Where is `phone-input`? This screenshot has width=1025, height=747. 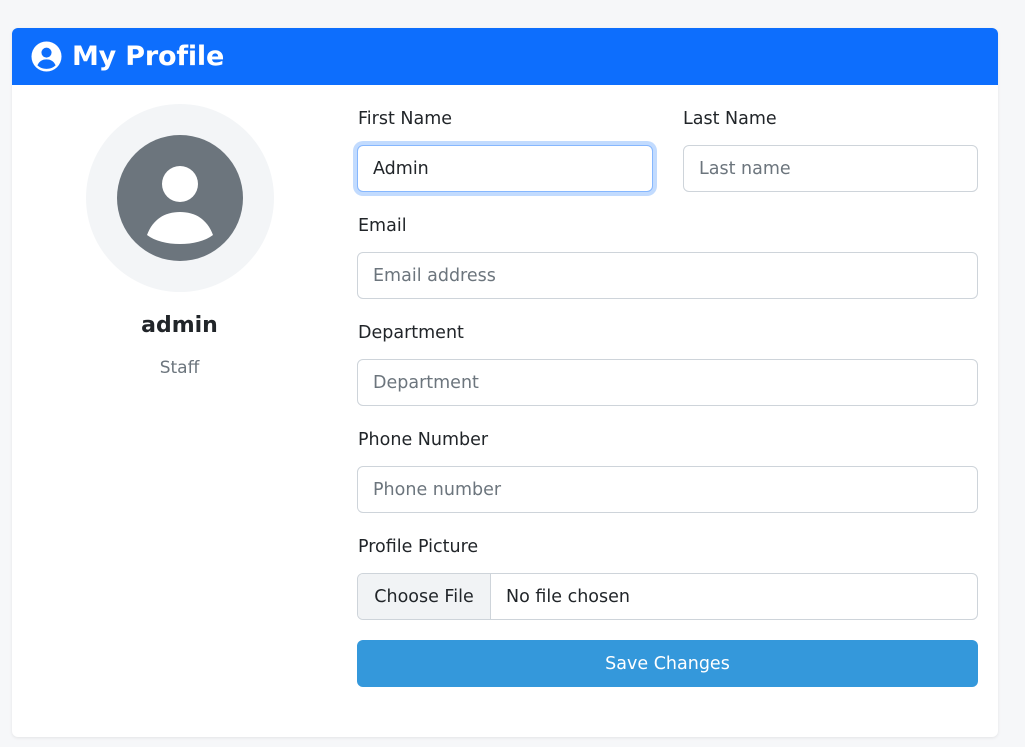 phone-input is located at coordinates (667, 489).